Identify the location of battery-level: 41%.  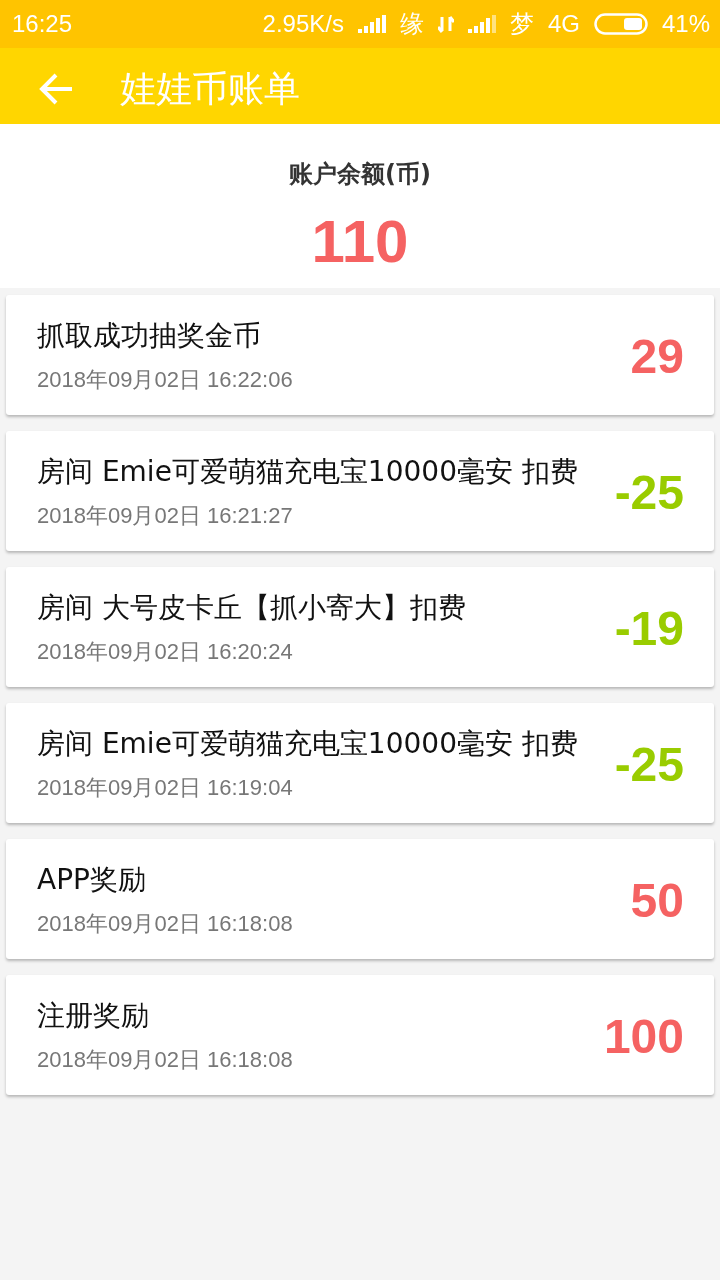
(685, 24).